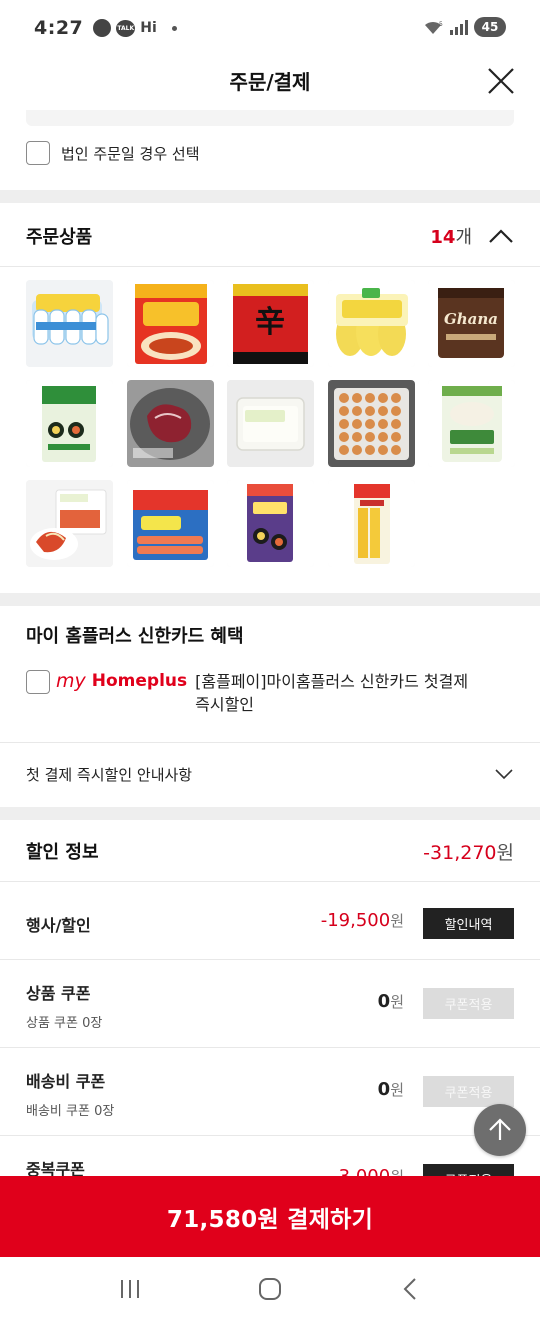 This screenshot has width=540, height=1320. I want to click on recent-apps-button, so click(130, 1289).